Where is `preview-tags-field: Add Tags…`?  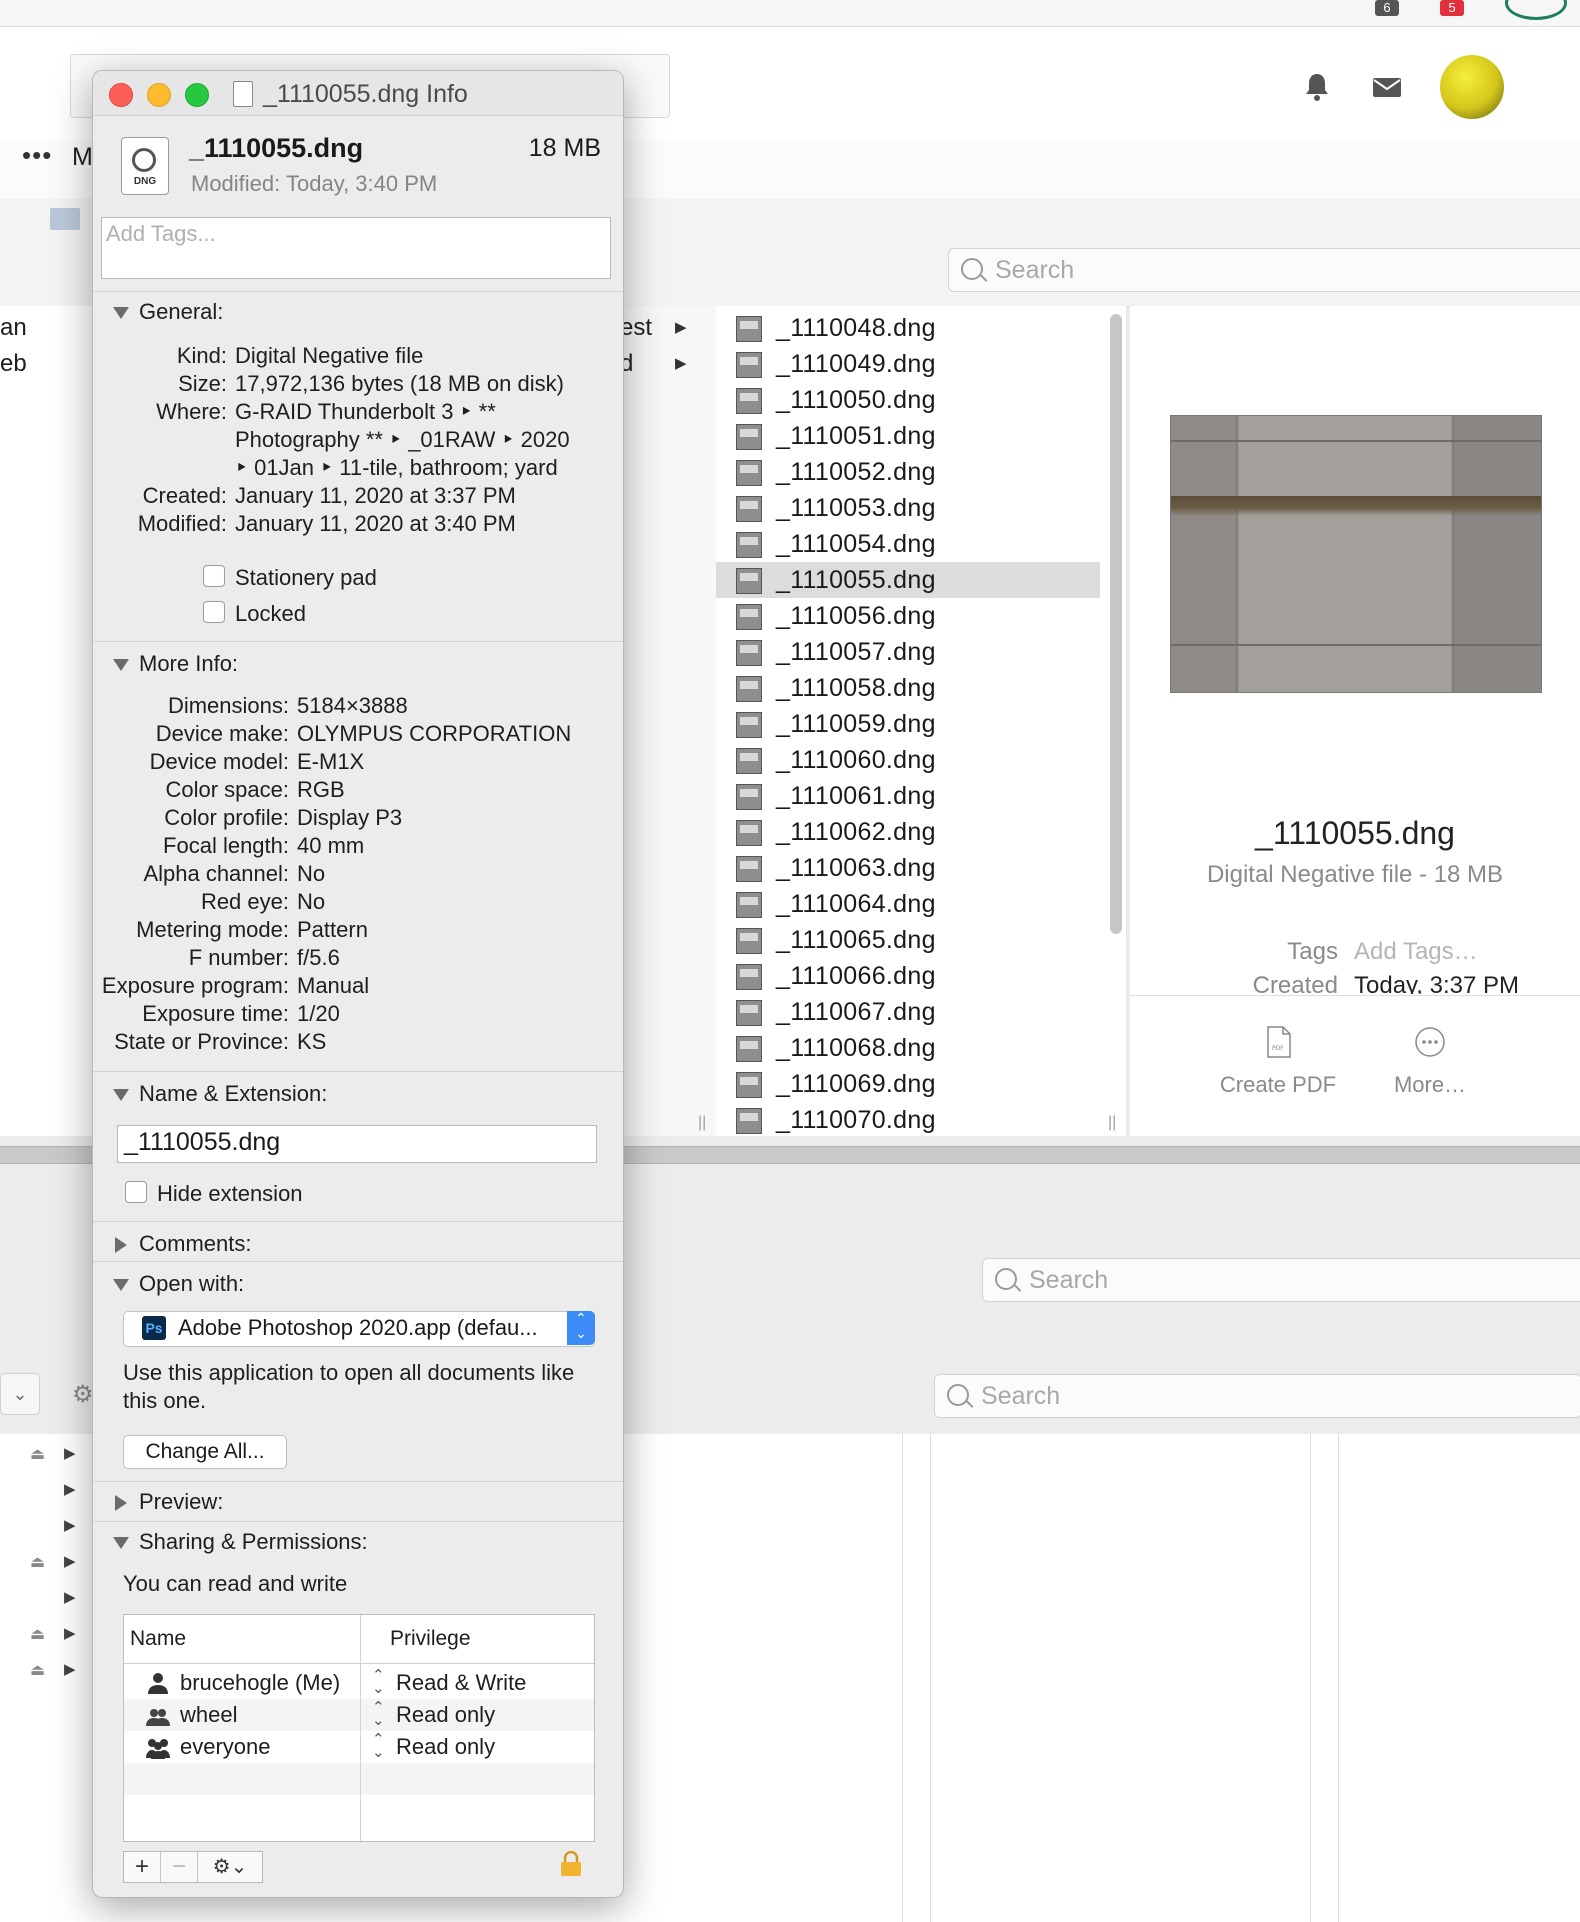 preview-tags-field: Add Tags… is located at coordinates (1416, 952).